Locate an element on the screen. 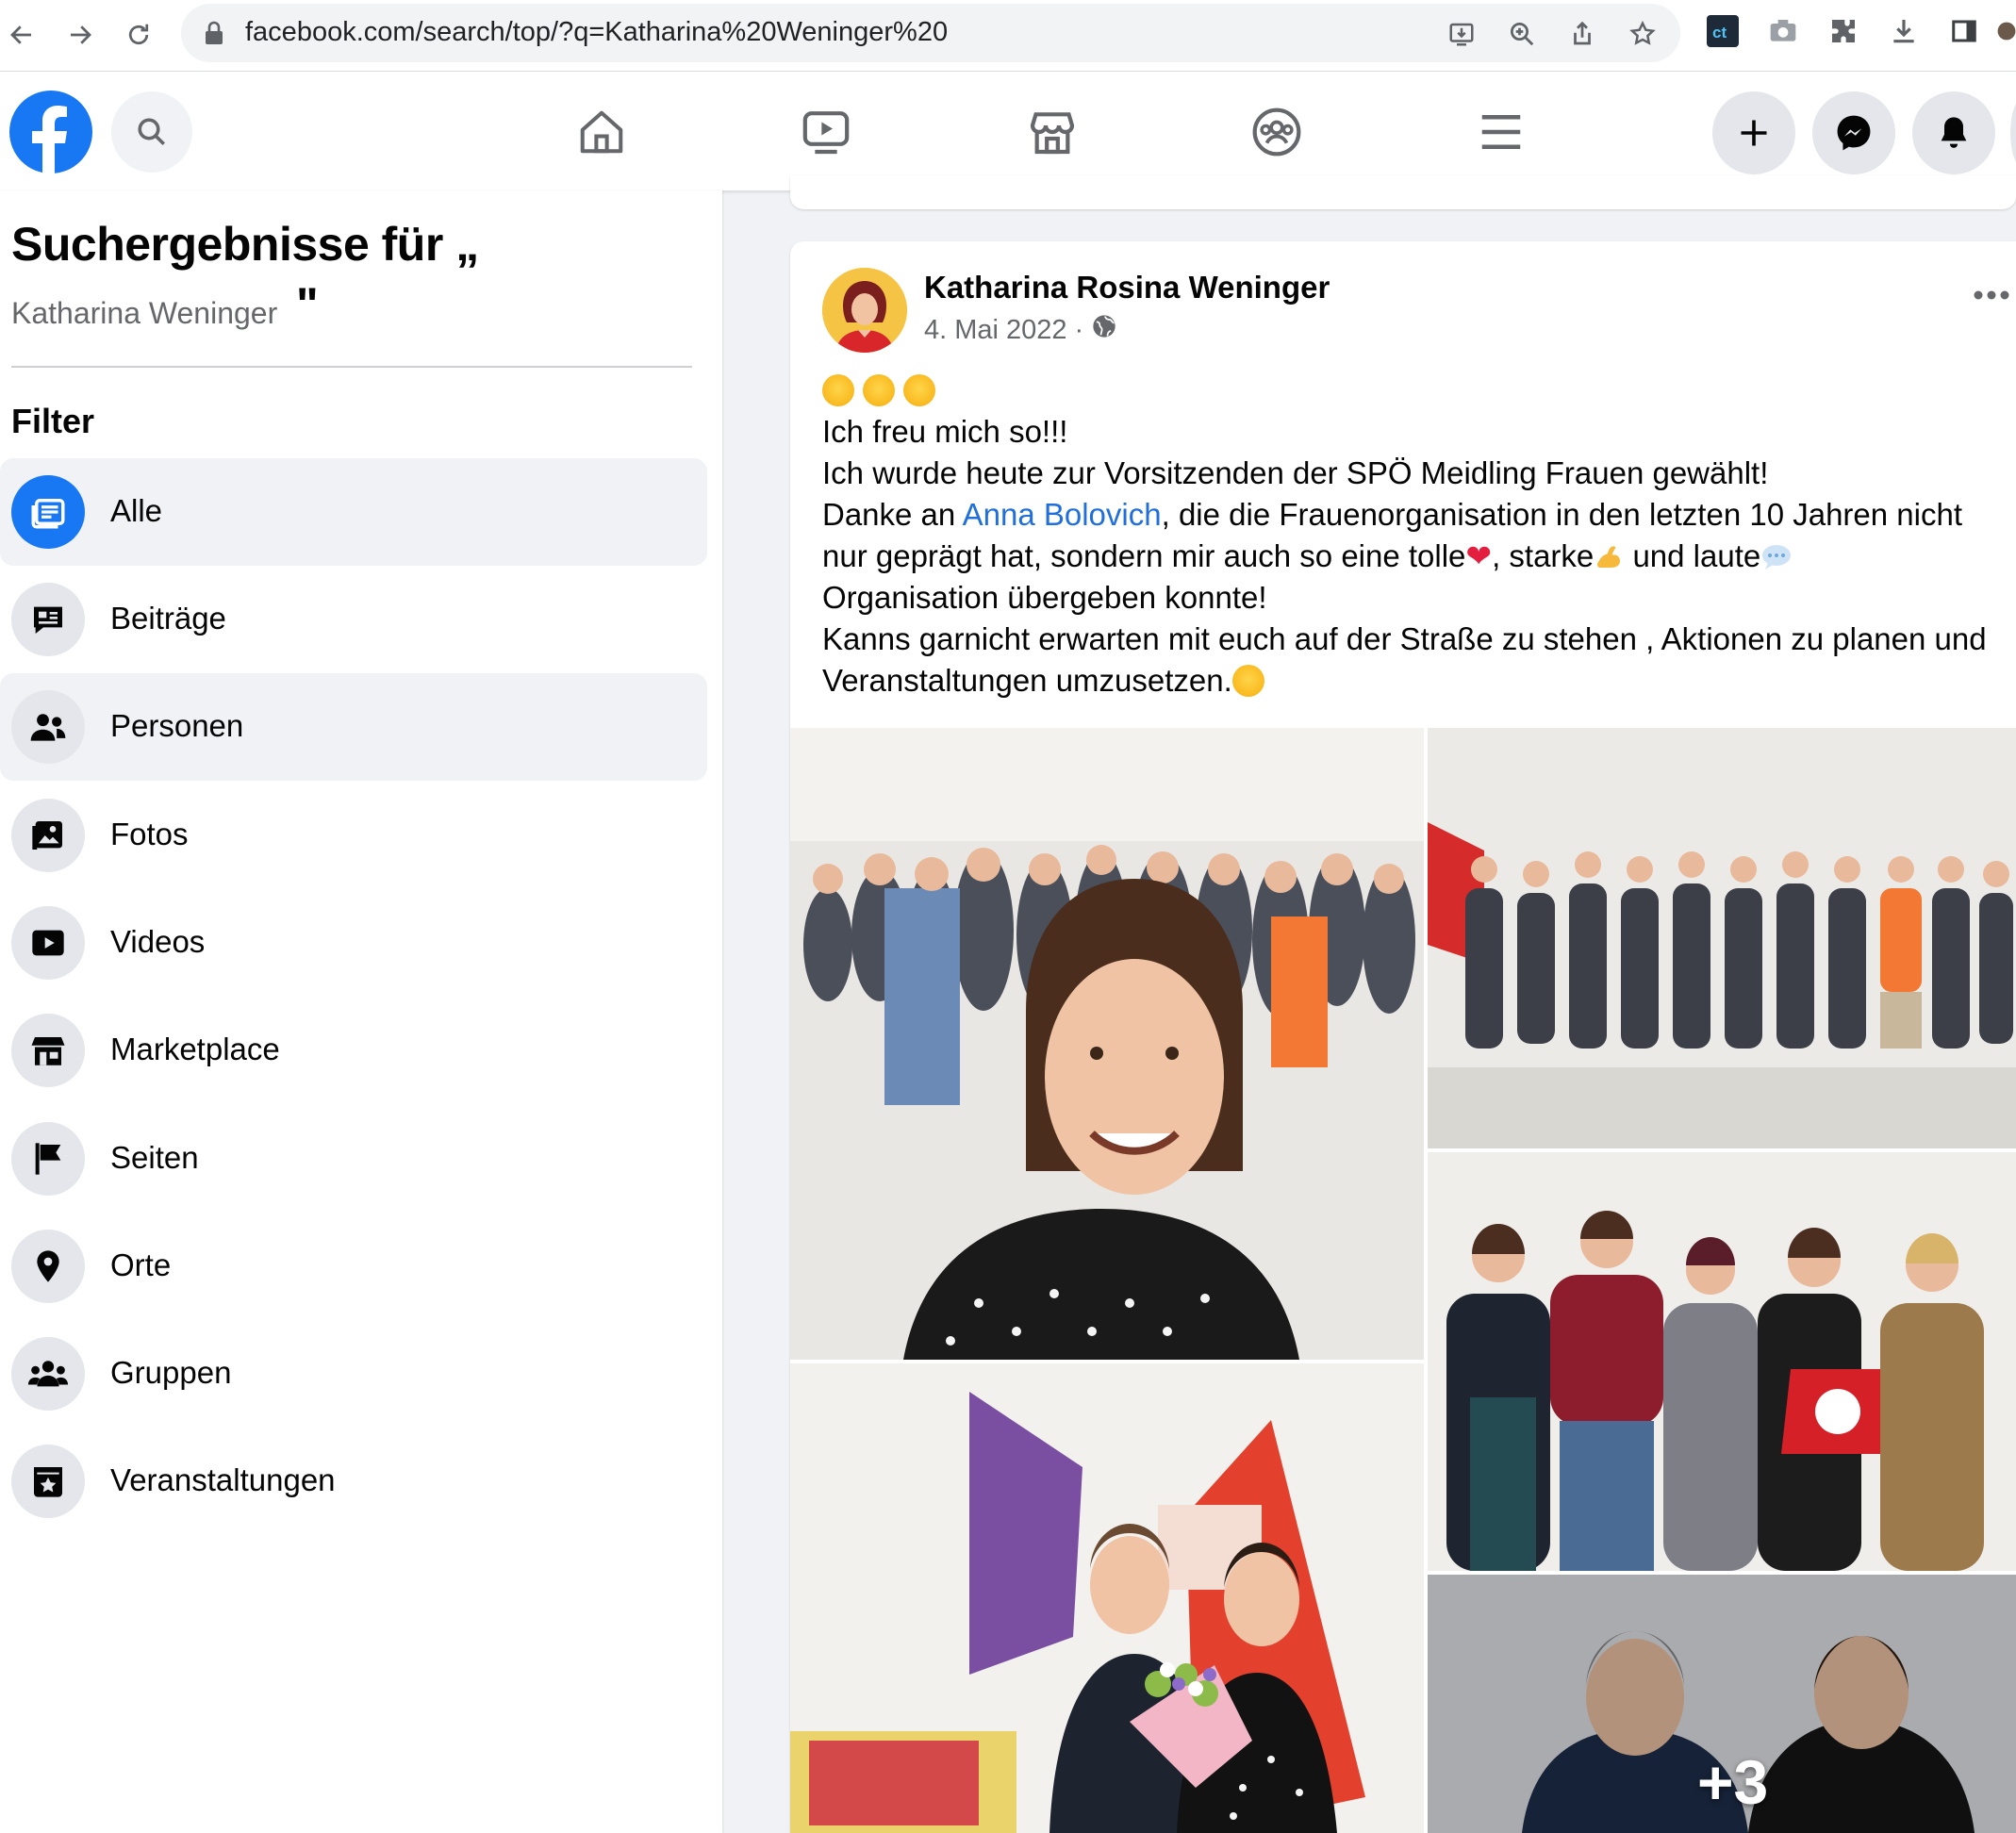 Image resolution: width=2016 pixels, height=1833 pixels. mention-link: Anna Bolovich is located at coordinates (1062, 514).